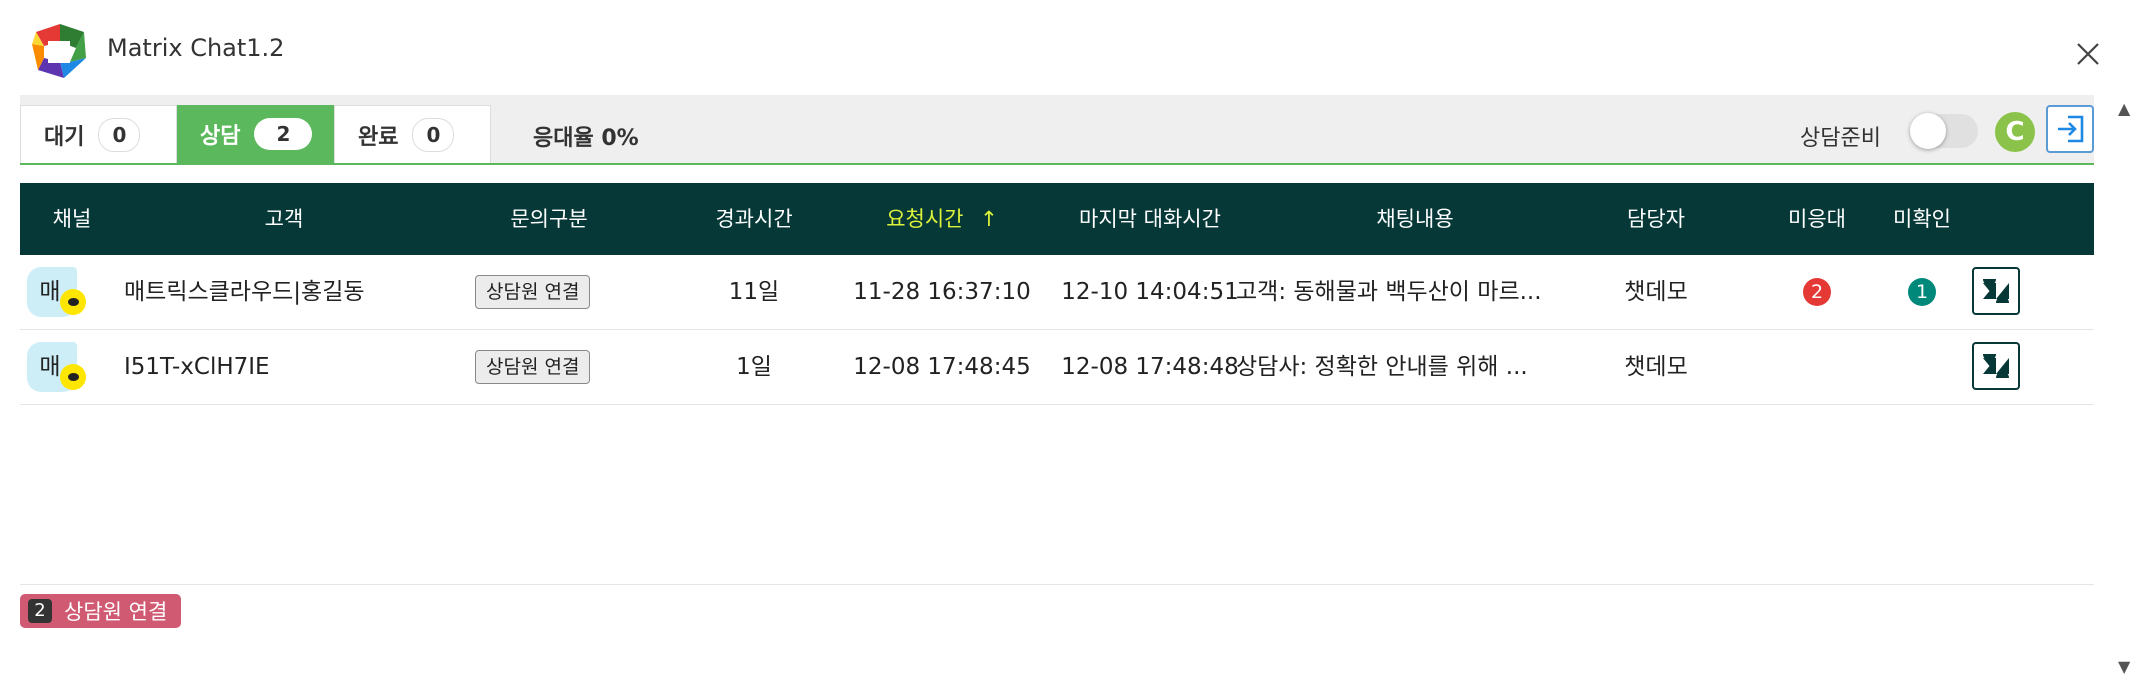 This screenshot has height=683, width=2137. Describe the element at coordinates (1150, 292) in the screenshot. I see `last-chat-time: 12-10 14:04:51` at that location.